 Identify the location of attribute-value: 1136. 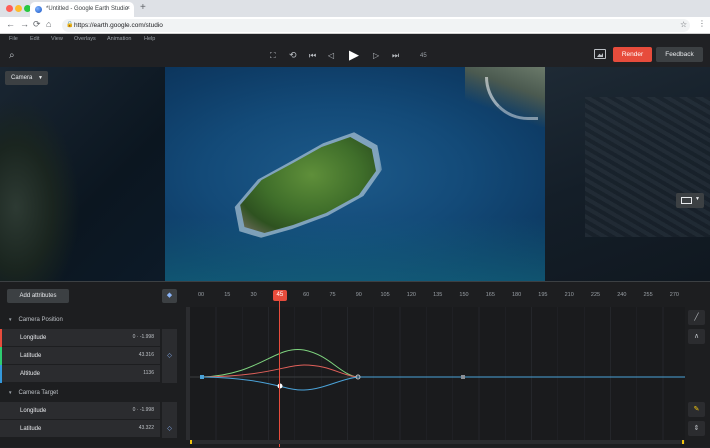
(148, 373).